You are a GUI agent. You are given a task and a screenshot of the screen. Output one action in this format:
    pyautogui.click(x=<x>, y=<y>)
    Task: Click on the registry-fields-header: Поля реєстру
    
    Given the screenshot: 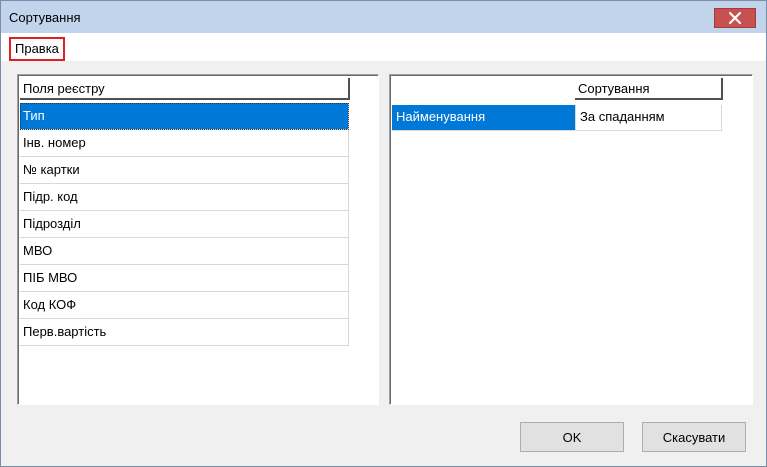 What is the action you would take?
    pyautogui.click(x=185, y=89)
    